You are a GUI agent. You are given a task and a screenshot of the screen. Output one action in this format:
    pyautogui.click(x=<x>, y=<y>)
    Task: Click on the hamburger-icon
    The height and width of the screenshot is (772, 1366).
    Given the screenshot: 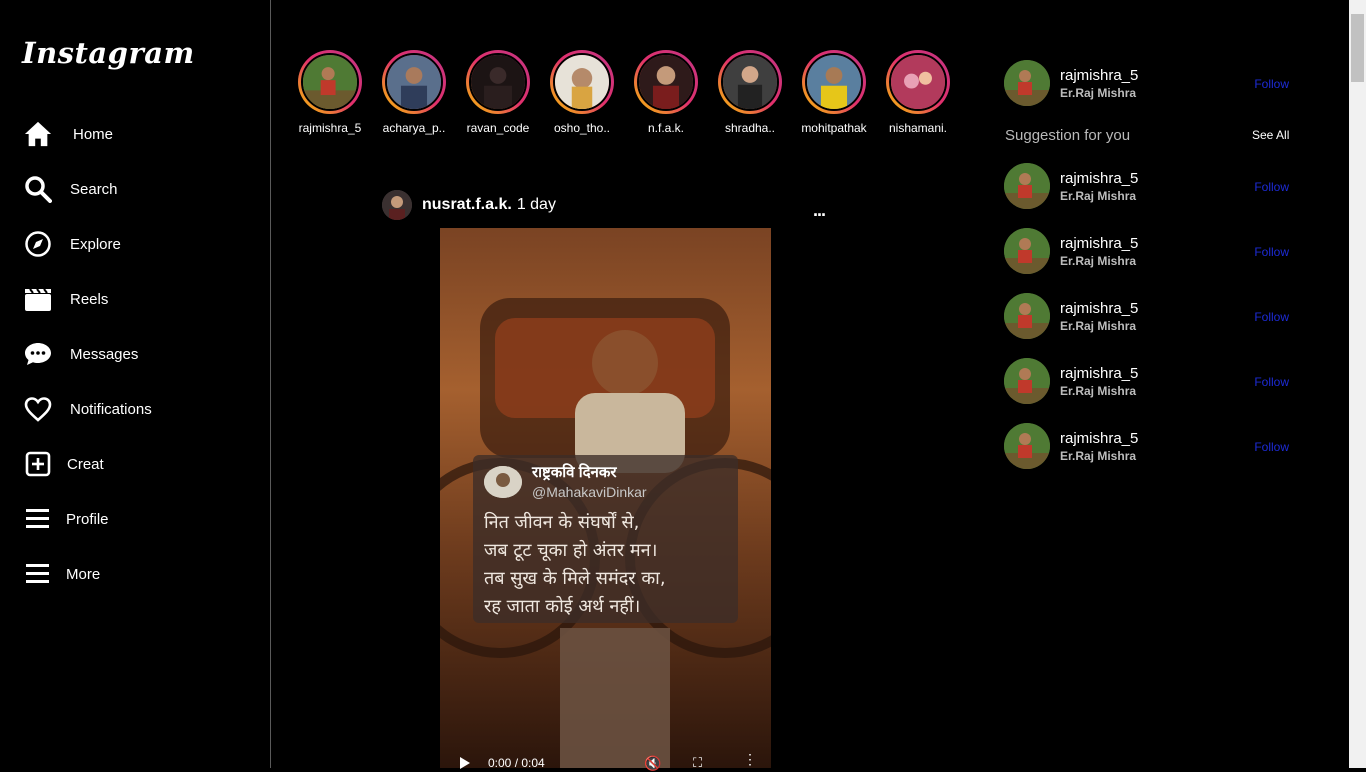 What is the action you would take?
    pyautogui.click(x=38, y=519)
    